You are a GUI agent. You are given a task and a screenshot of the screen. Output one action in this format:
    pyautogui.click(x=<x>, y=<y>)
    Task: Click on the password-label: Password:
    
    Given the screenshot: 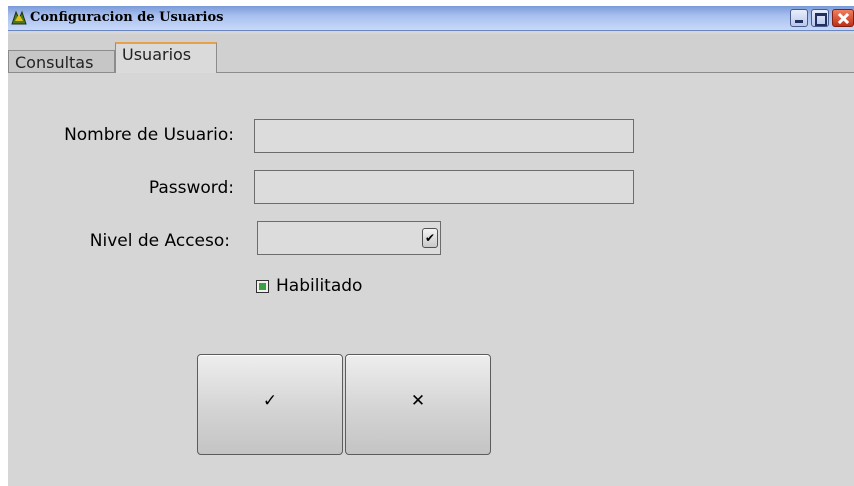 What is the action you would take?
    pyautogui.click(x=191, y=188)
    